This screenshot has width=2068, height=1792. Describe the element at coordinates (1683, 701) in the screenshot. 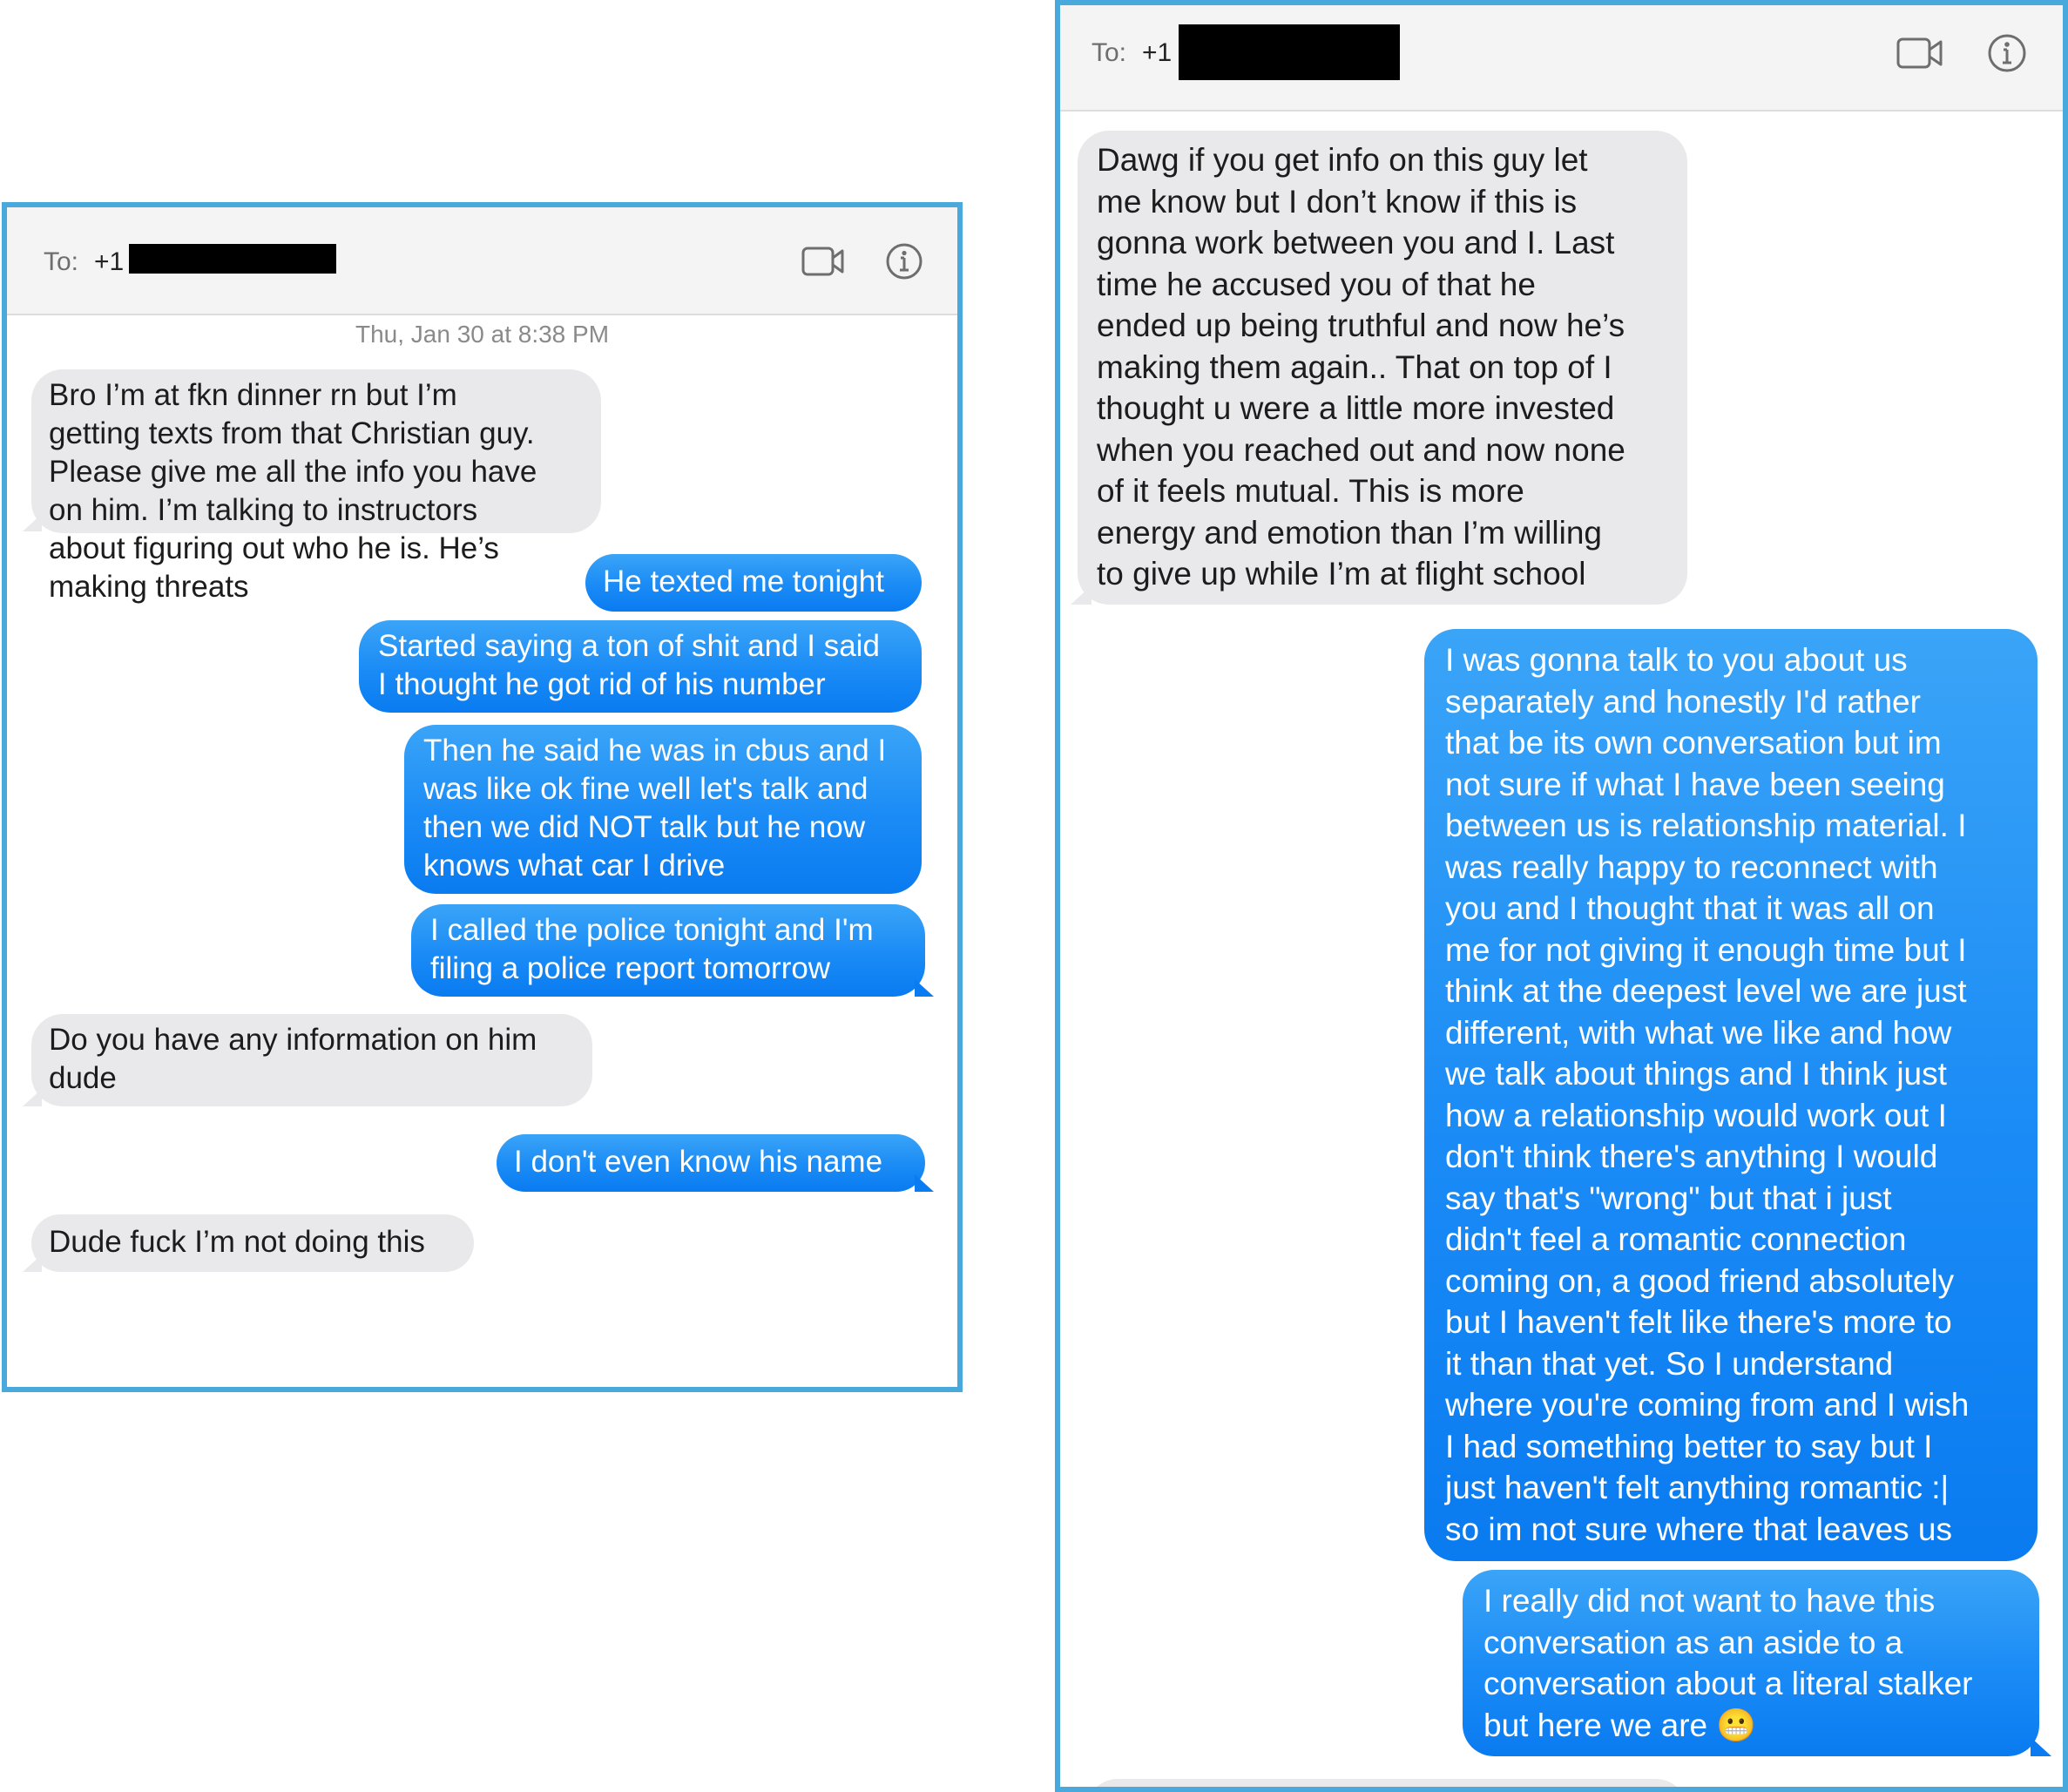

I see `message-line: separately and honestly I'd rather` at that location.